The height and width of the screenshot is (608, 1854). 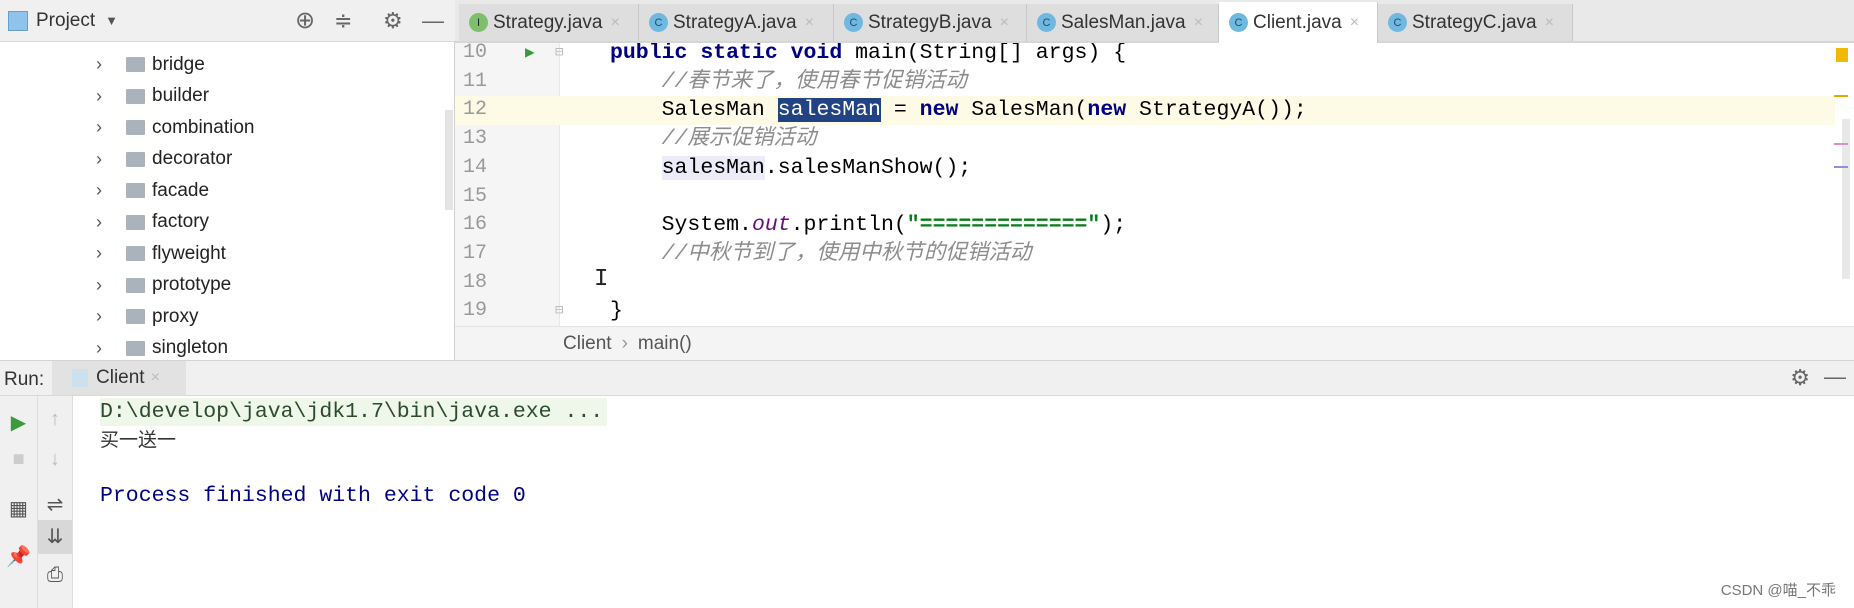 What do you see at coordinates (119, 378) in the screenshot?
I see `run-tab-client: Client ×` at bounding box center [119, 378].